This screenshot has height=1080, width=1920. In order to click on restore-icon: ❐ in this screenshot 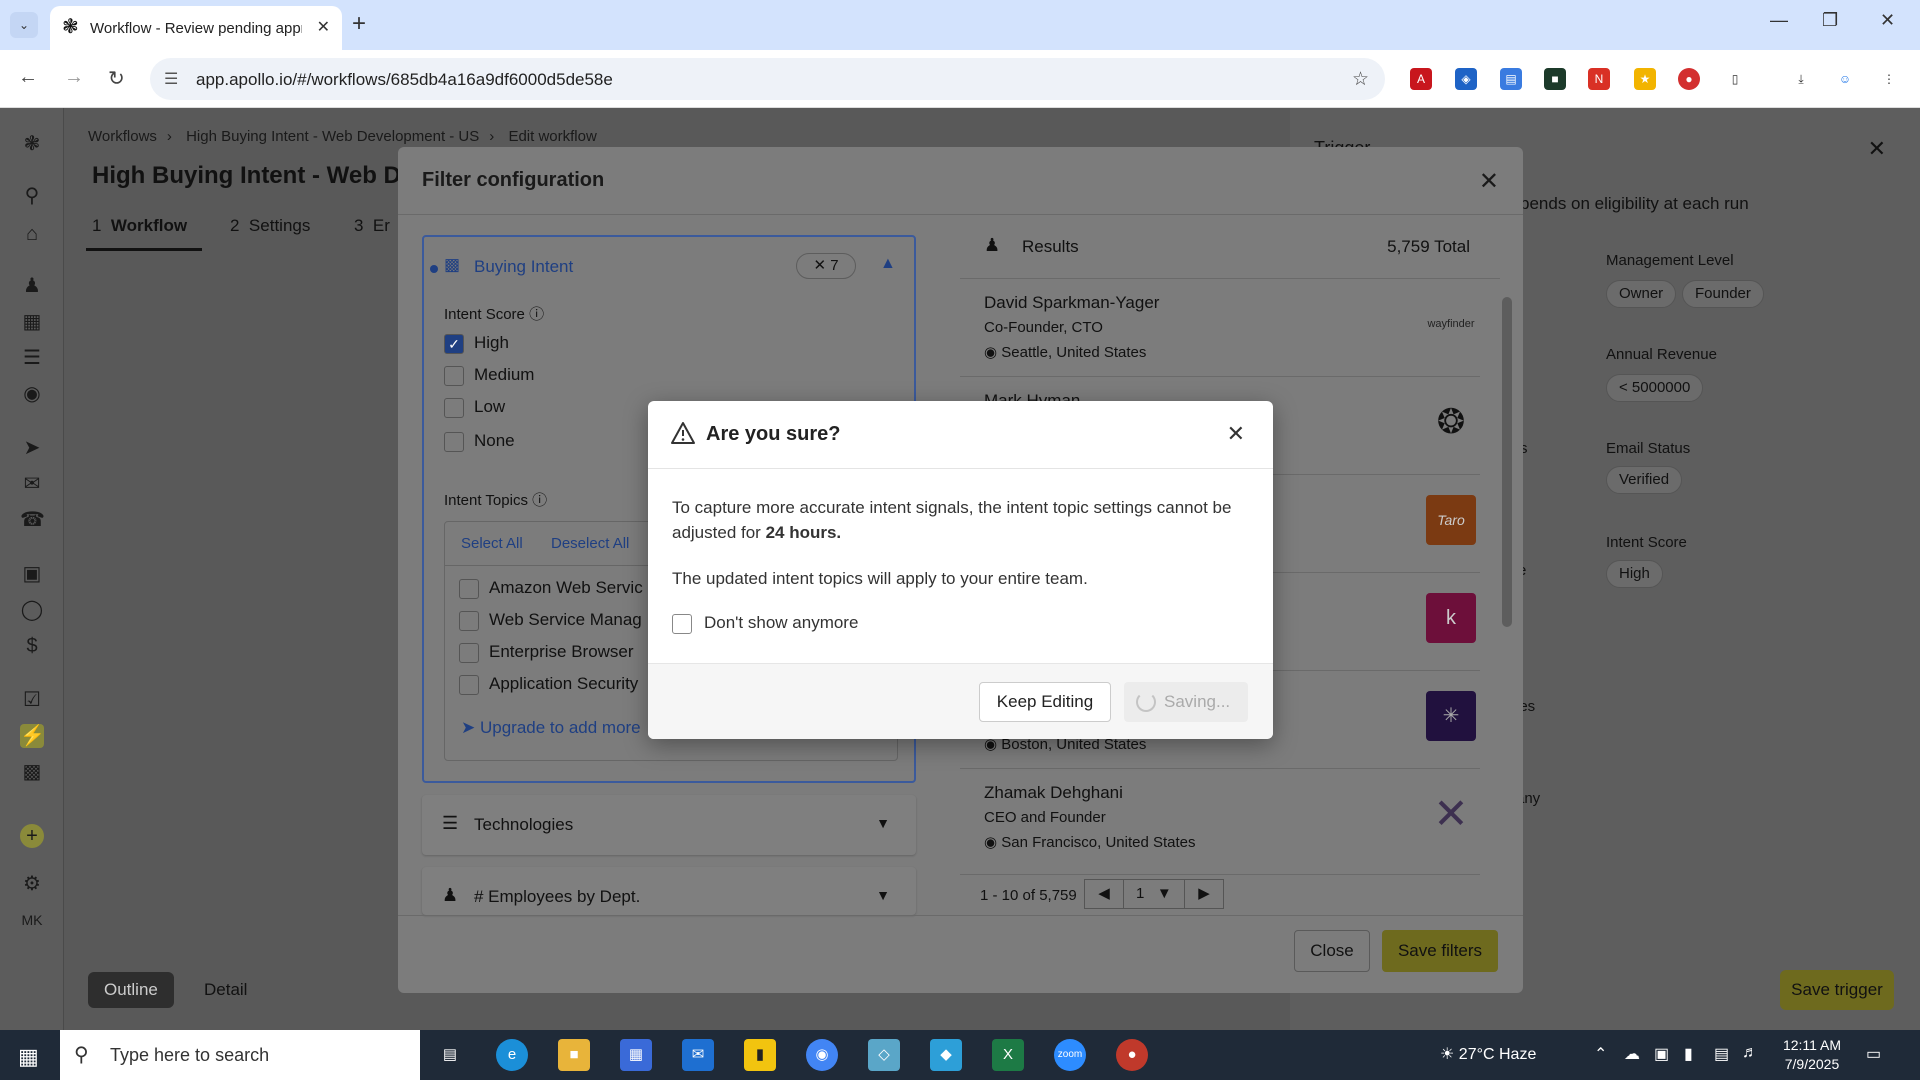, I will do `click(1830, 20)`.